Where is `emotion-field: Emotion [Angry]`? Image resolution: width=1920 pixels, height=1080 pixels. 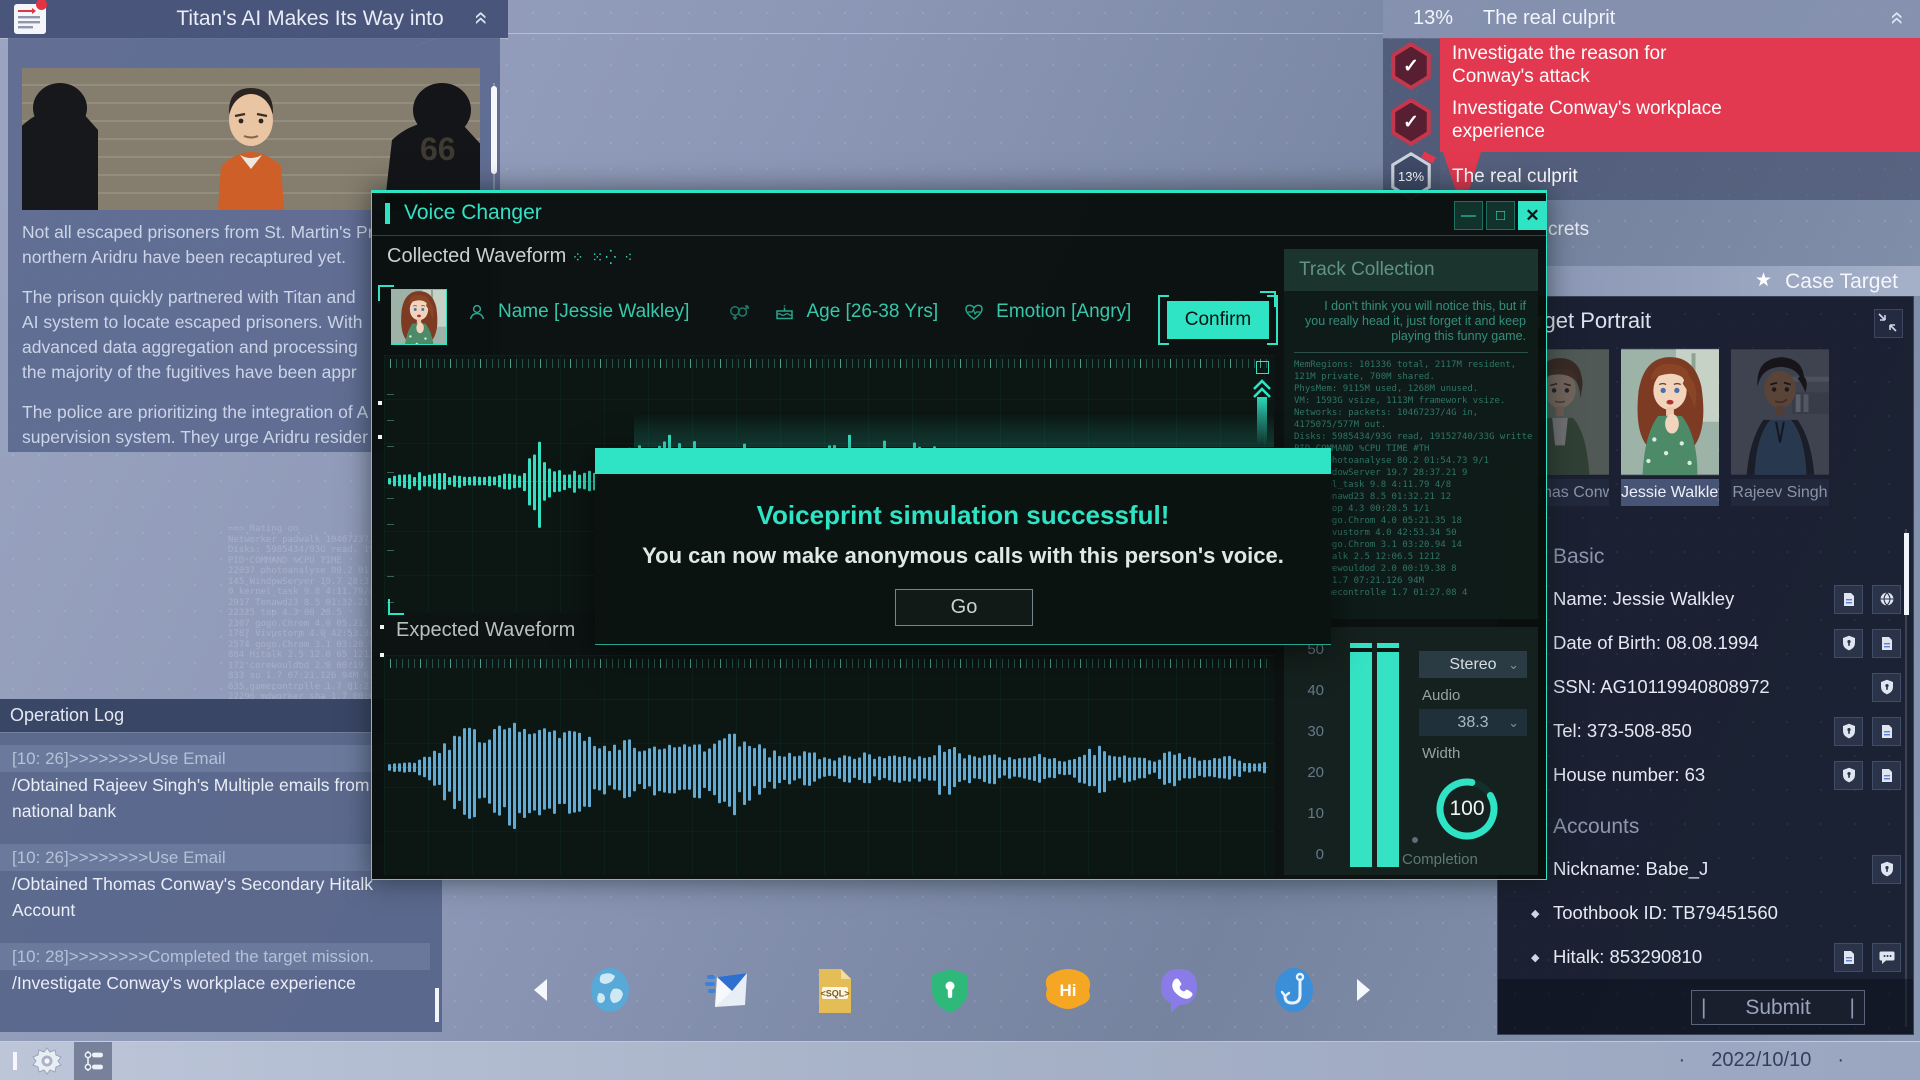 emotion-field: Emotion [Angry] is located at coordinates (1064, 311).